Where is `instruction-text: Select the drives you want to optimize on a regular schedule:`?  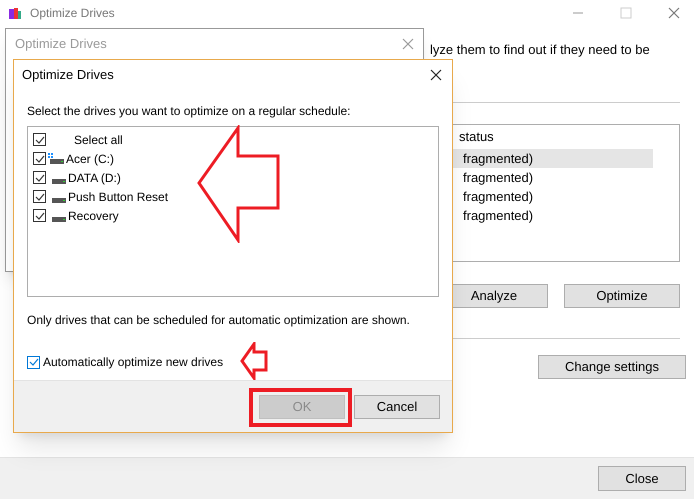
instruction-text: Select the drives you want to optimize on a regular schedule: is located at coordinates (189, 111).